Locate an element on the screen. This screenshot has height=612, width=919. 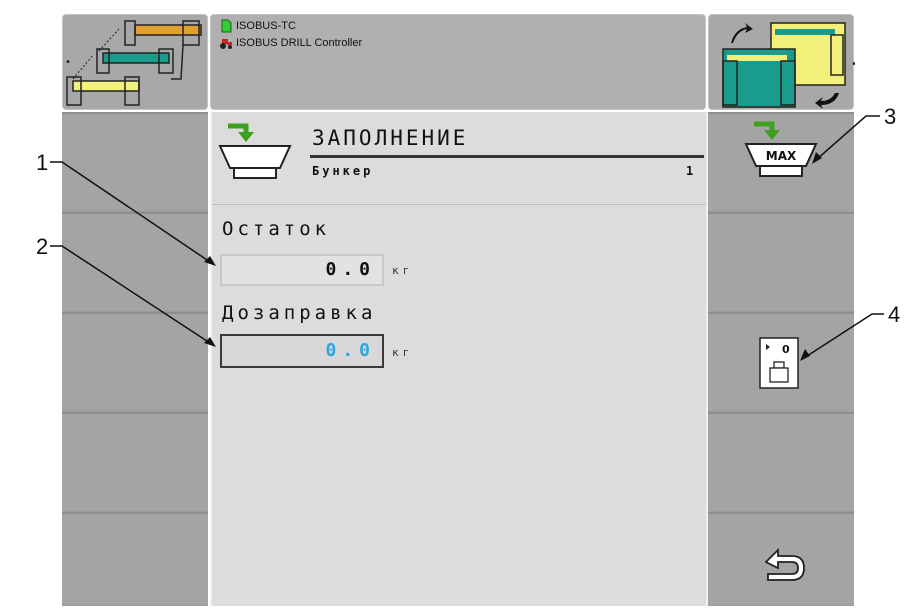
callout-1: 1 is located at coordinates (42, 162).